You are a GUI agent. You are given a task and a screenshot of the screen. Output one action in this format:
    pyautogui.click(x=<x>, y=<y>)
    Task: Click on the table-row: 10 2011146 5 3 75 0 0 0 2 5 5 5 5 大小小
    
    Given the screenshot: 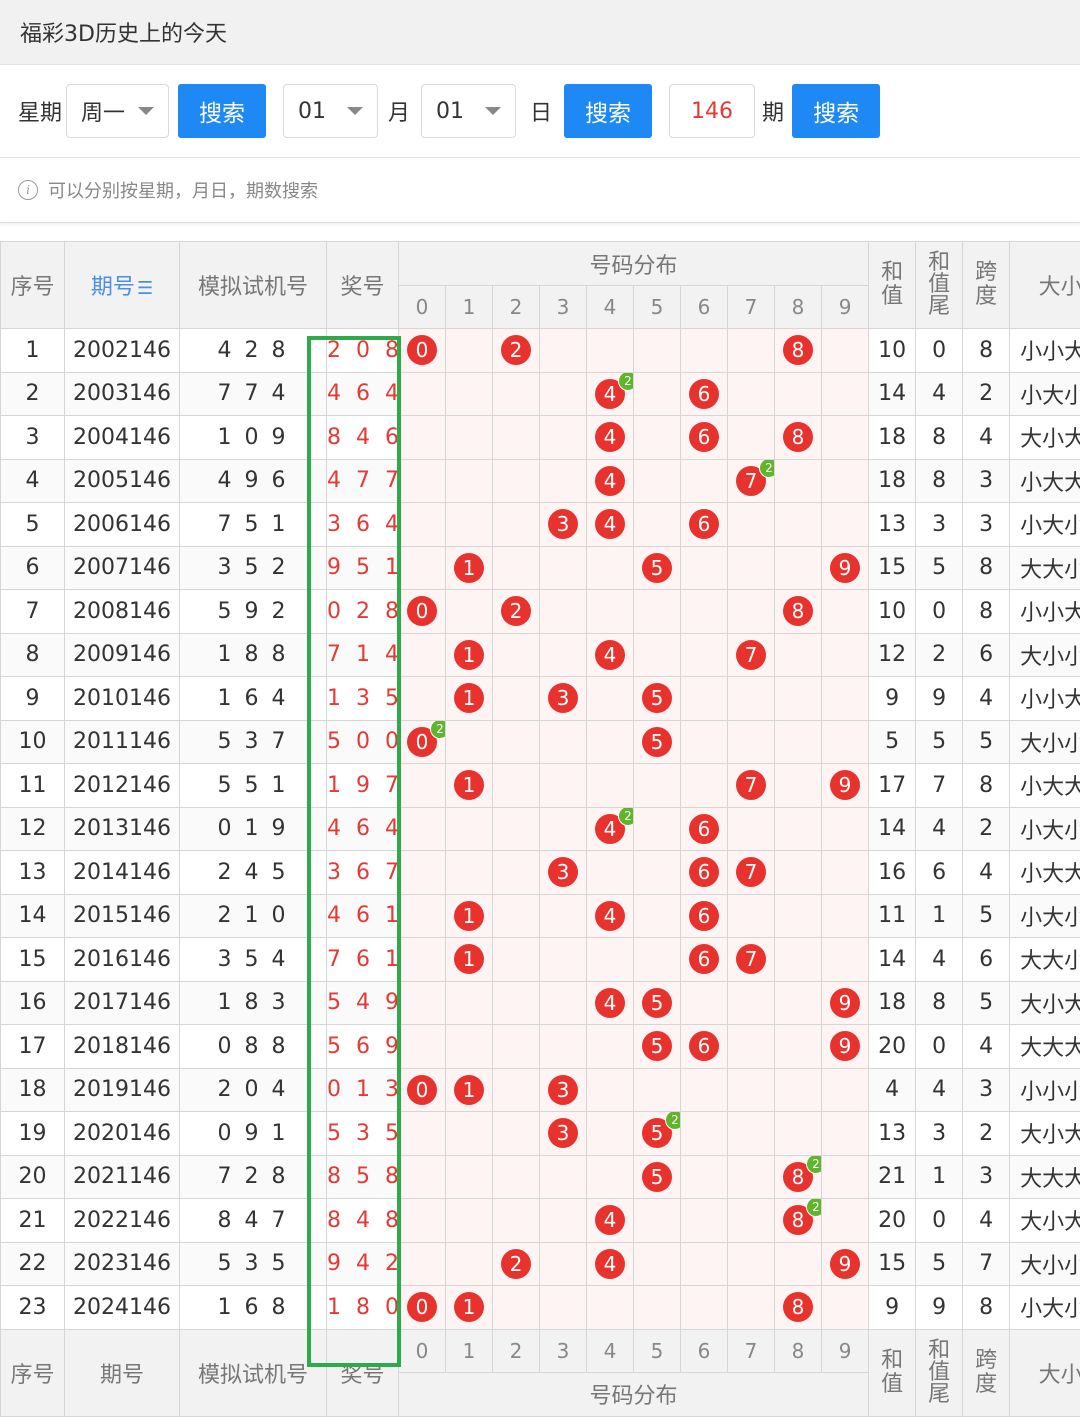 What is the action you would take?
    pyautogui.click(x=540, y=741)
    